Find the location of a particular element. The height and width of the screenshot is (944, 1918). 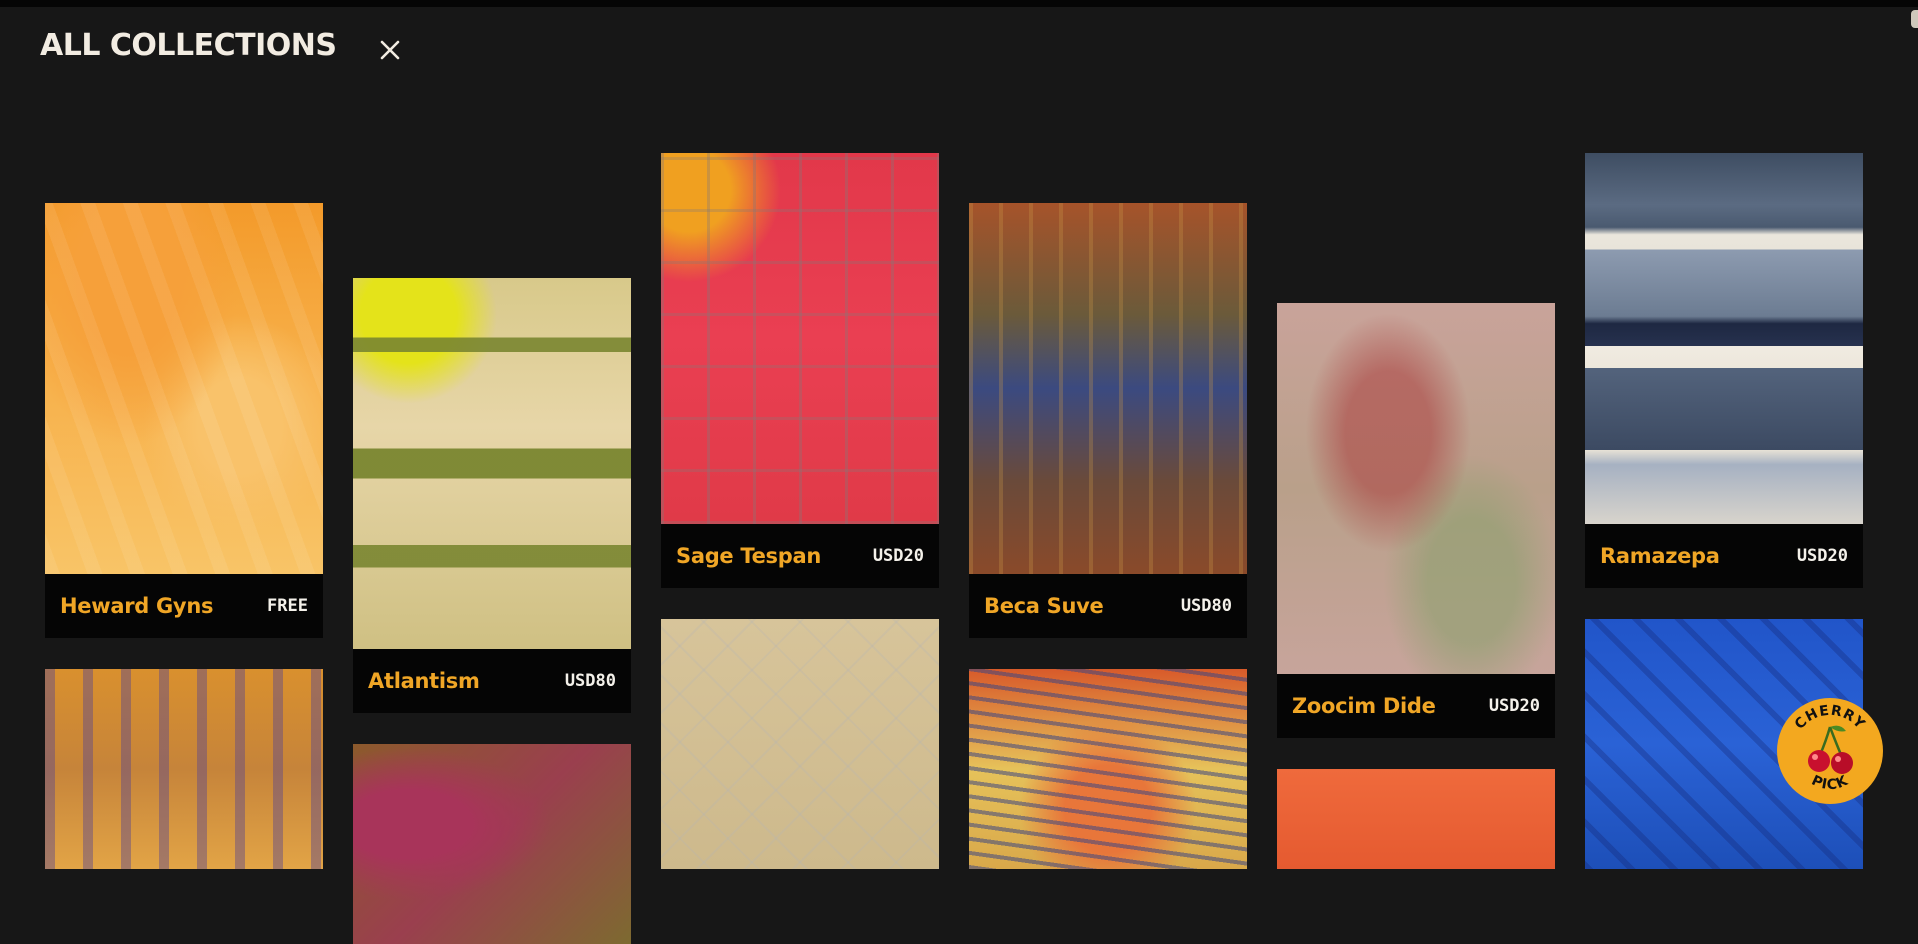

rug-card: Sage Tespan USD20 is located at coordinates (800, 370).